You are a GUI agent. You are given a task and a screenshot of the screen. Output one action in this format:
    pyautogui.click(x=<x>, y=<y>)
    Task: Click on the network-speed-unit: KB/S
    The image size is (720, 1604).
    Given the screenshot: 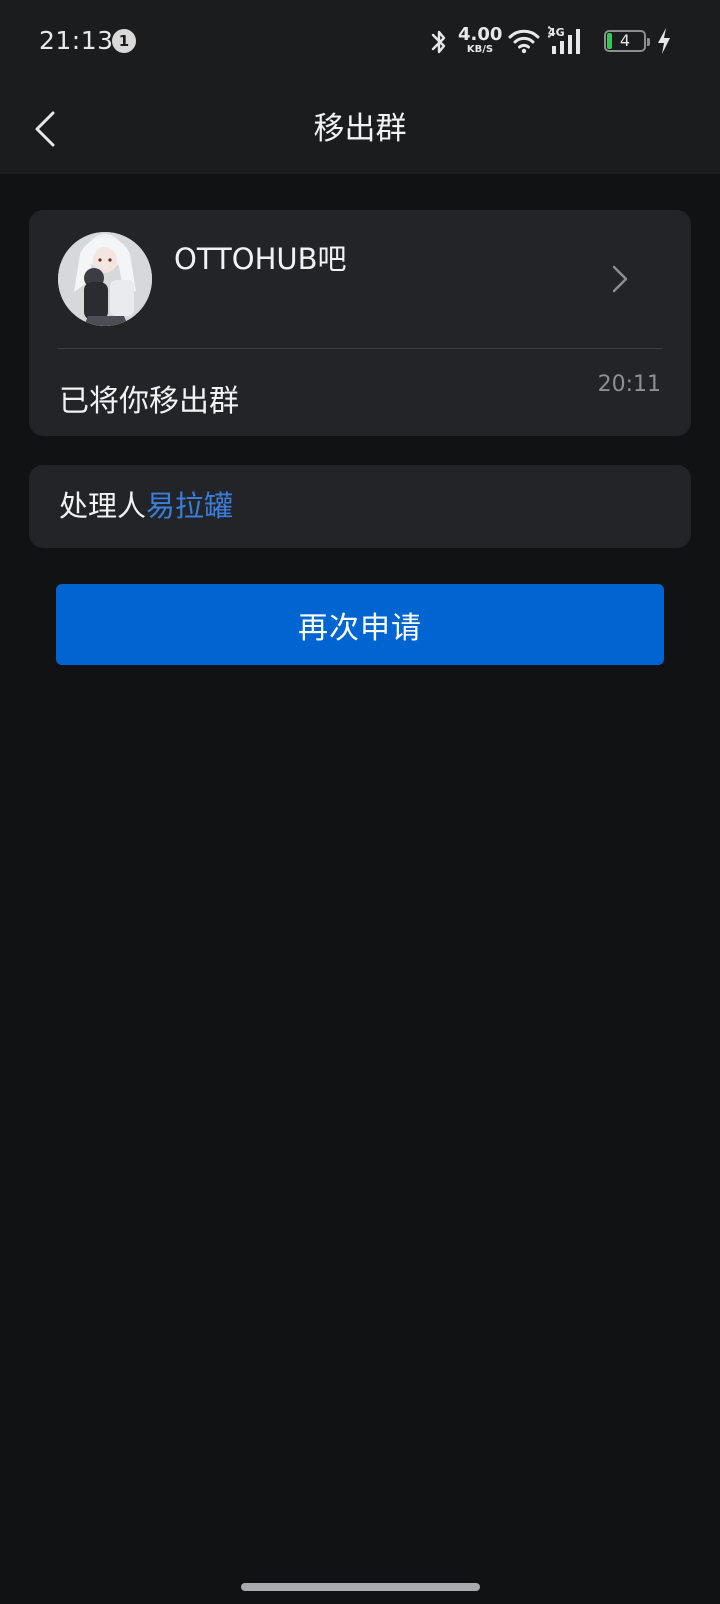 What is the action you would take?
    pyautogui.click(x=480, y=49)
    